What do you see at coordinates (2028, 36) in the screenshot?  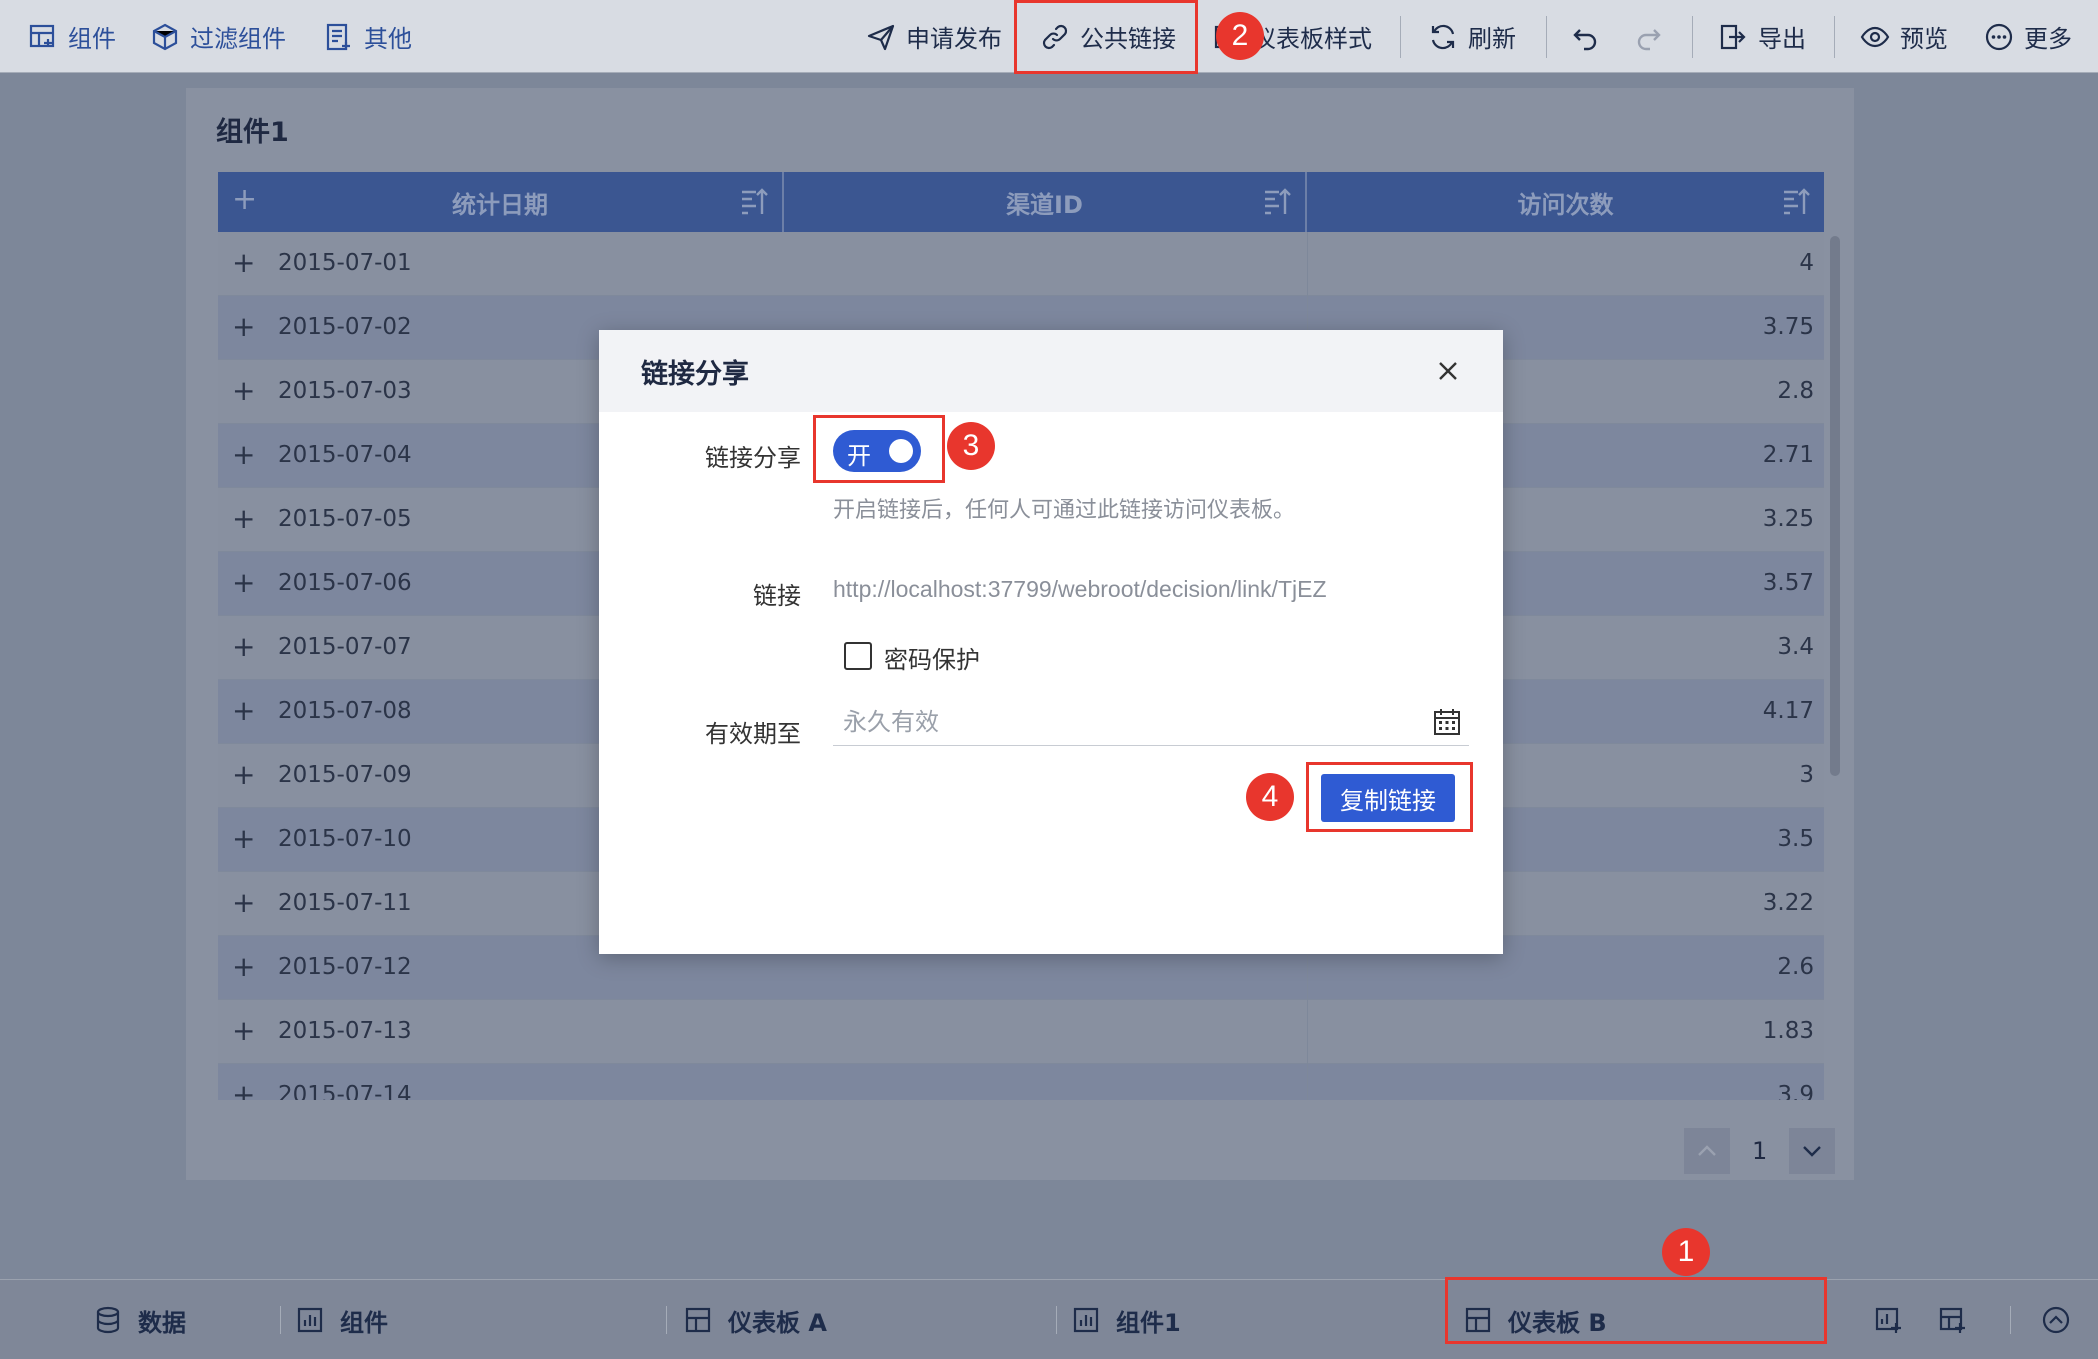 I see `more-button: 更多` at bounding box center [2028, 36].